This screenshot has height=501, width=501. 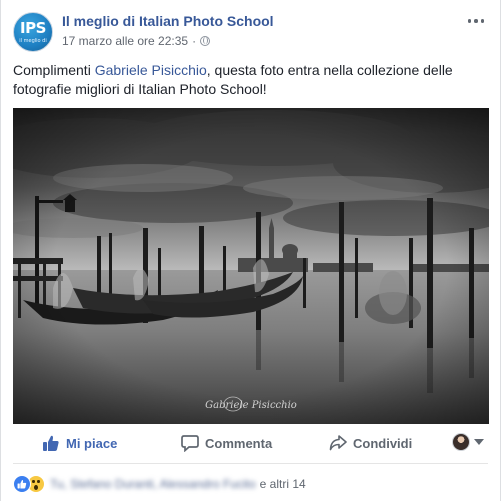 What do you see at coordinates (153, 484) in the screenshot?
I see `reaction-names: Tu, Stefano Duranti, Alessandro Fucito` at bounding box center [153, 484].